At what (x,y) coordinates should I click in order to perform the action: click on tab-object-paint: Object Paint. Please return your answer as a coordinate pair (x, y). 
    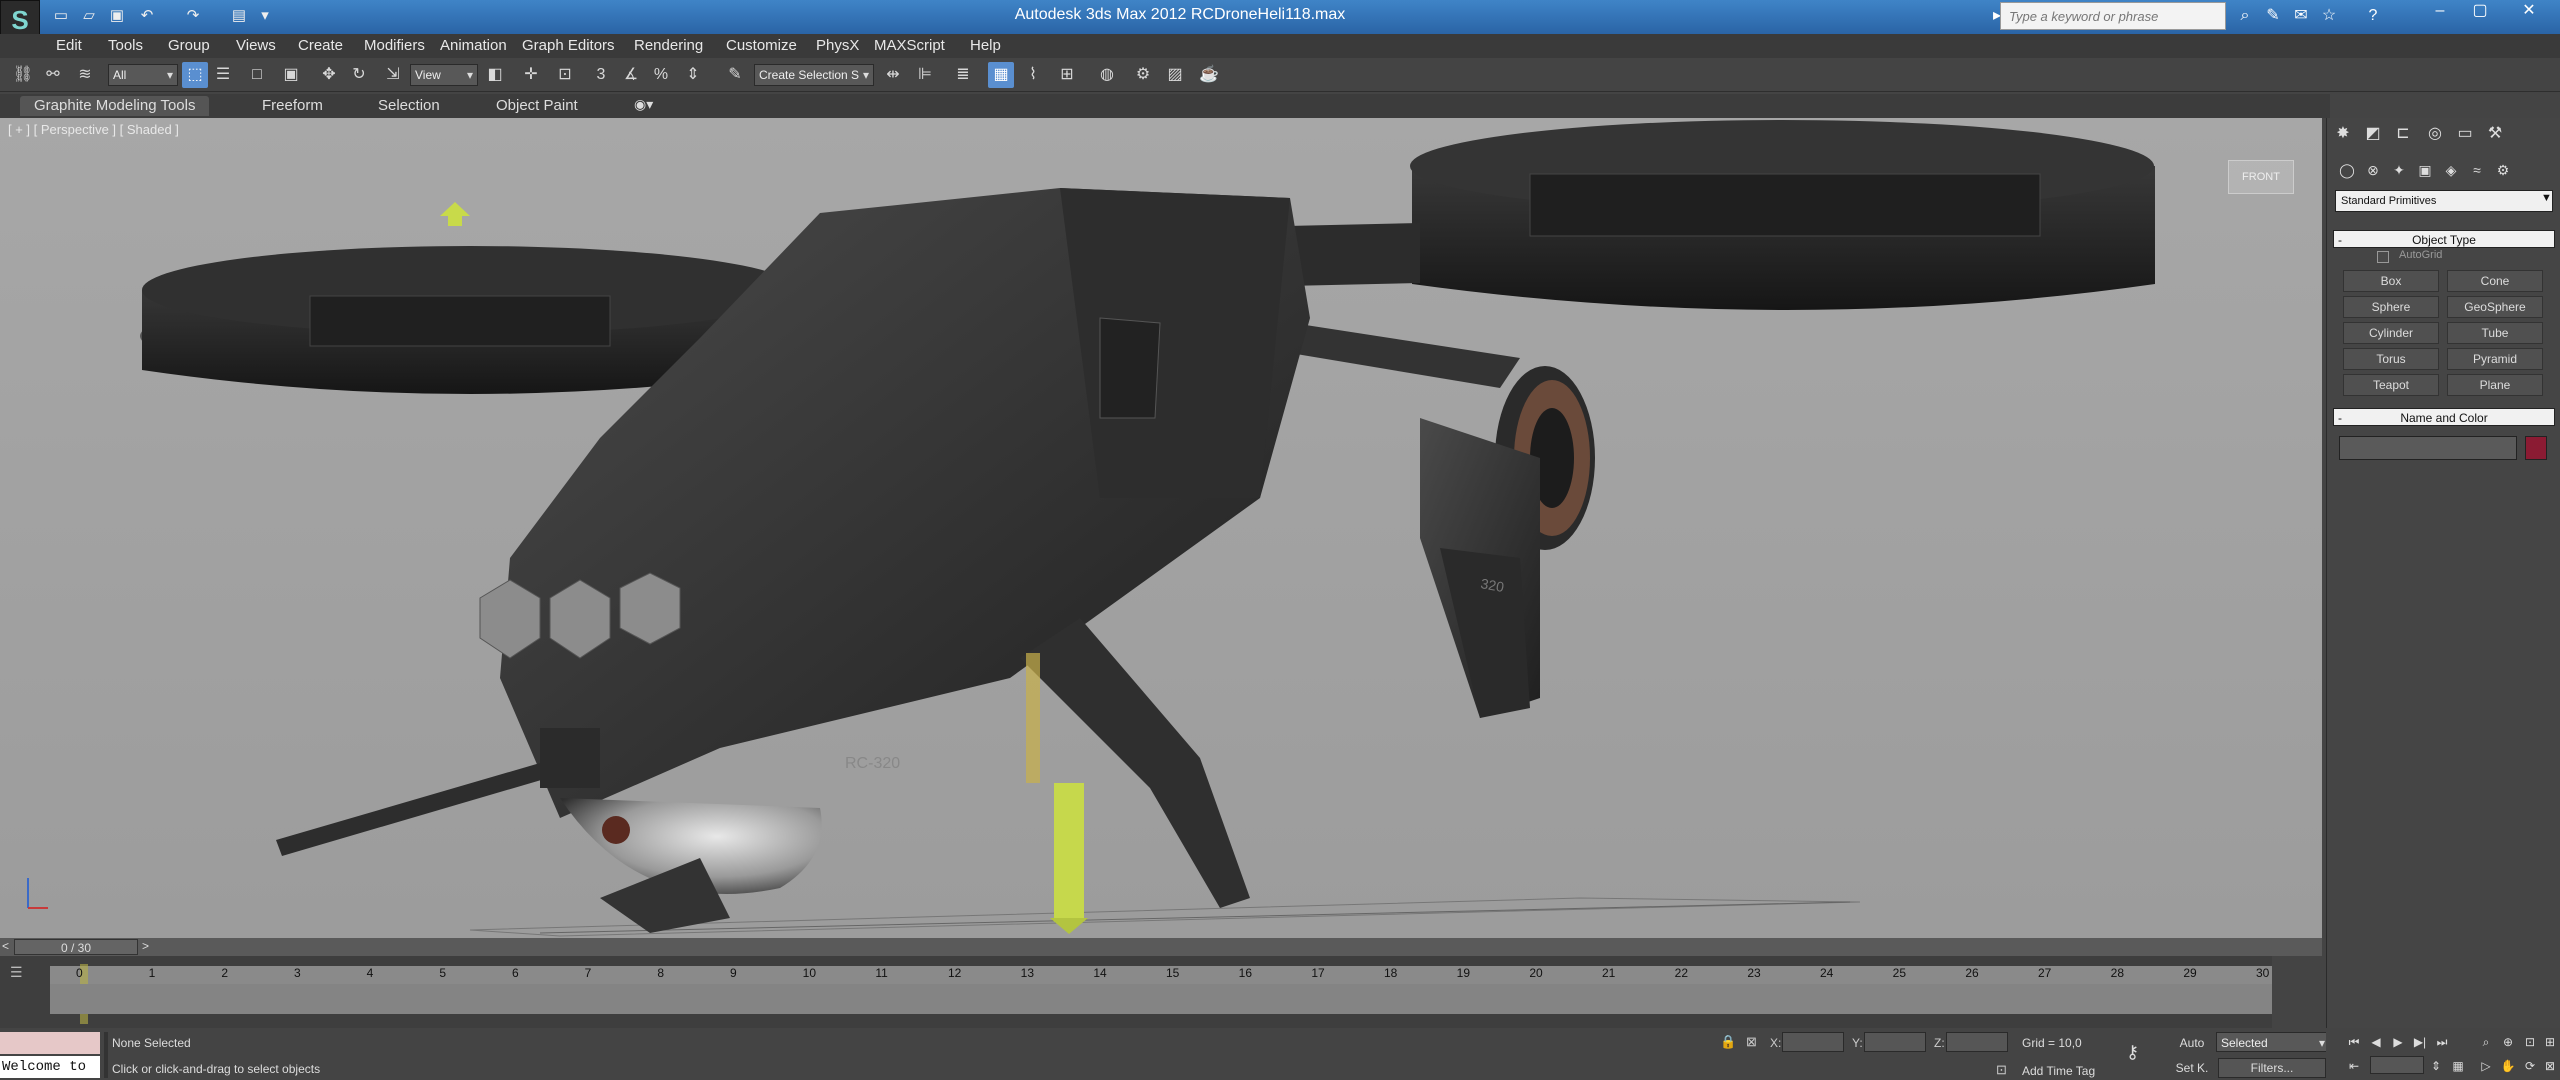
    Looking at the image, I should click on (537, 106).